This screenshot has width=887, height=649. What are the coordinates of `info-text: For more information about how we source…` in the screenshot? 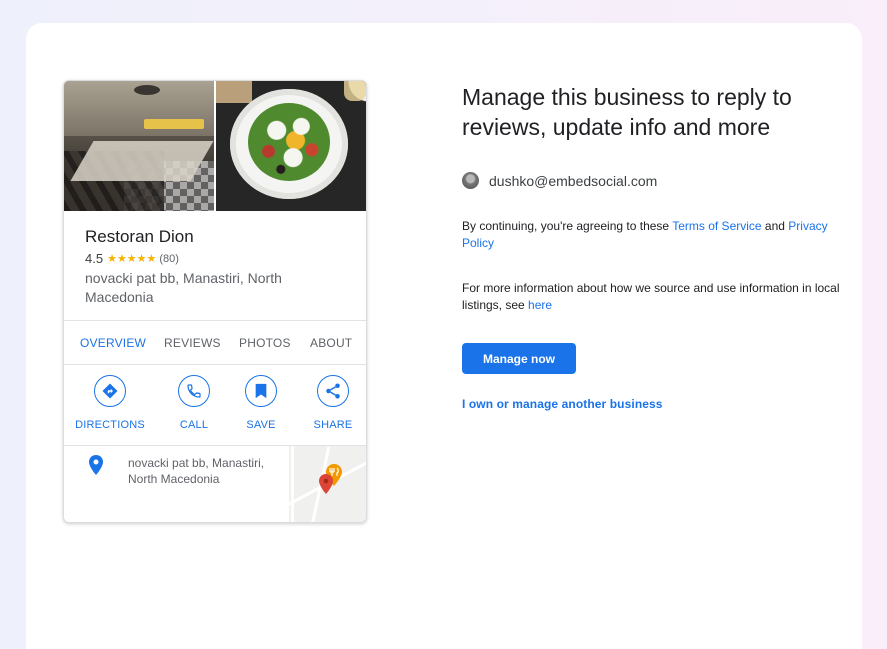 It's located at (652, 297).